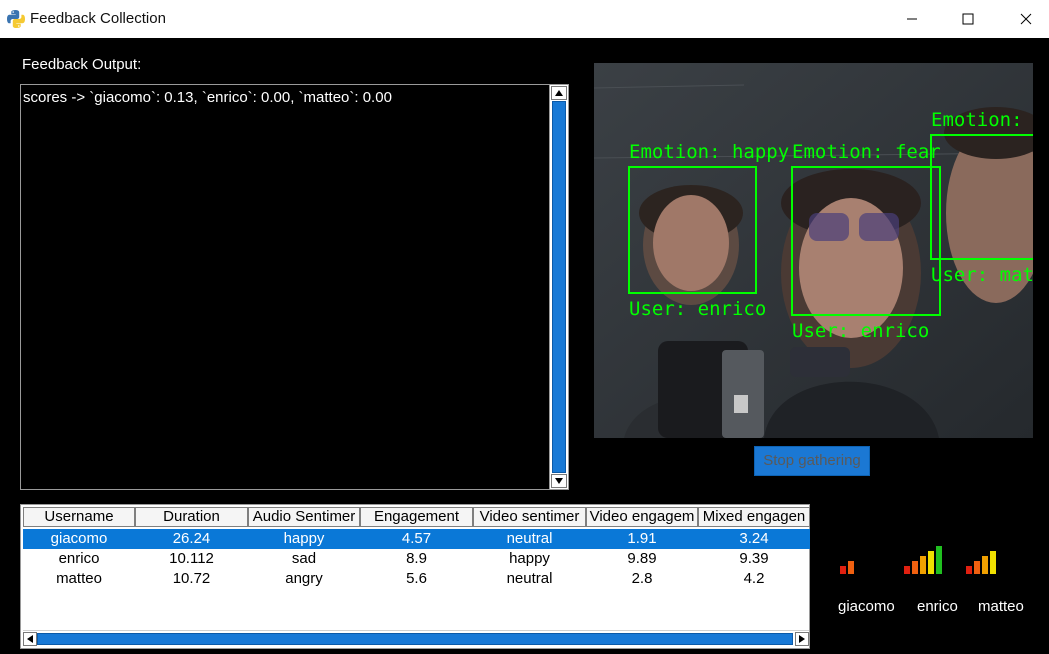 This screenshot has width=1049, height=654. I want to click on scroll-down-button, so click(559, 481).